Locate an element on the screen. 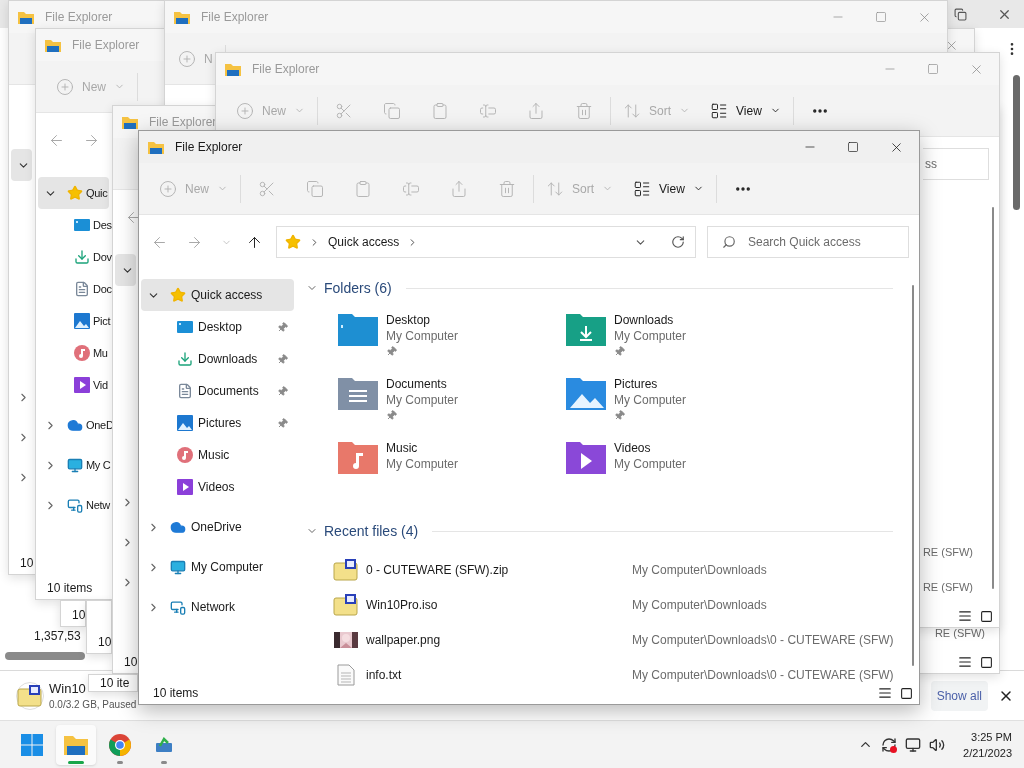 The image size is (1024, 768). tree-item: My Computer is located at coordinates (217, 567).